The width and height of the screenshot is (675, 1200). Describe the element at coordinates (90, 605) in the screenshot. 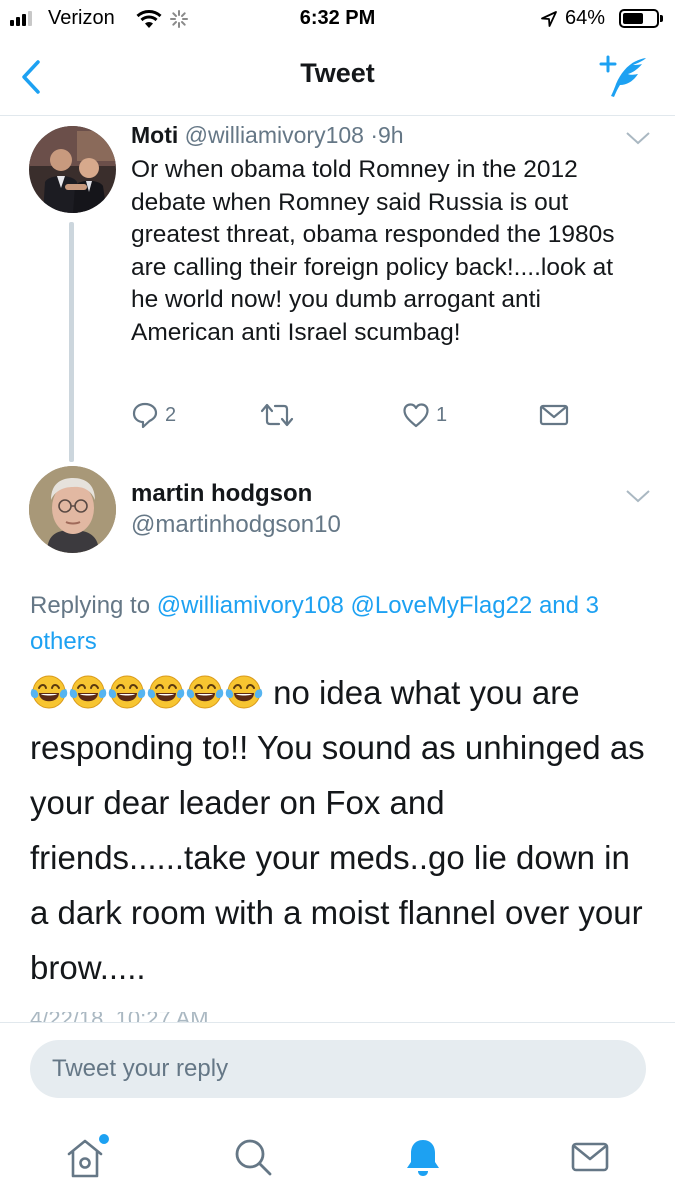

I see `replying-prefix: Replying to` at that location.